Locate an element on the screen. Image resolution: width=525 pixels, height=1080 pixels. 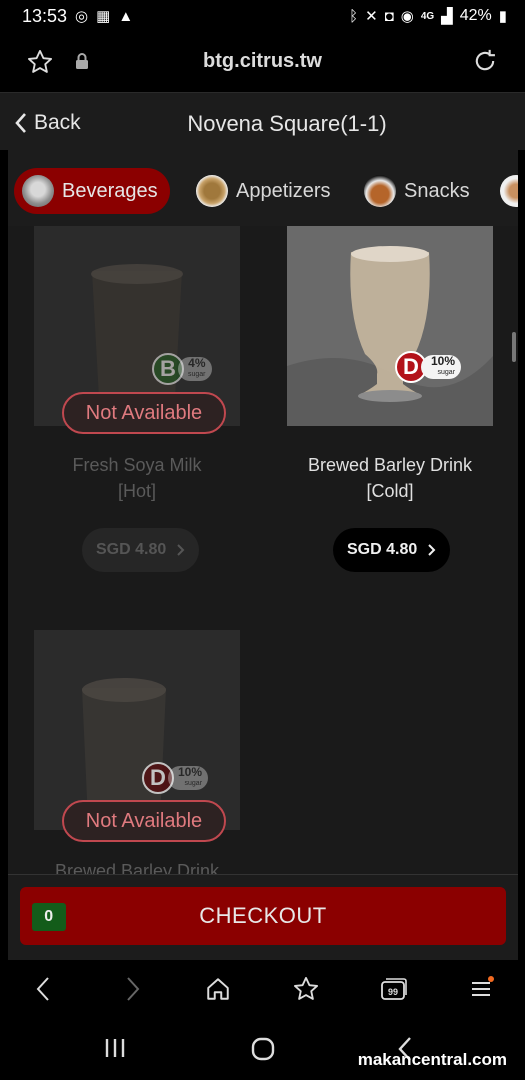
app-header: Back Novena Square(1-1) is located at coordinates (262, 121).